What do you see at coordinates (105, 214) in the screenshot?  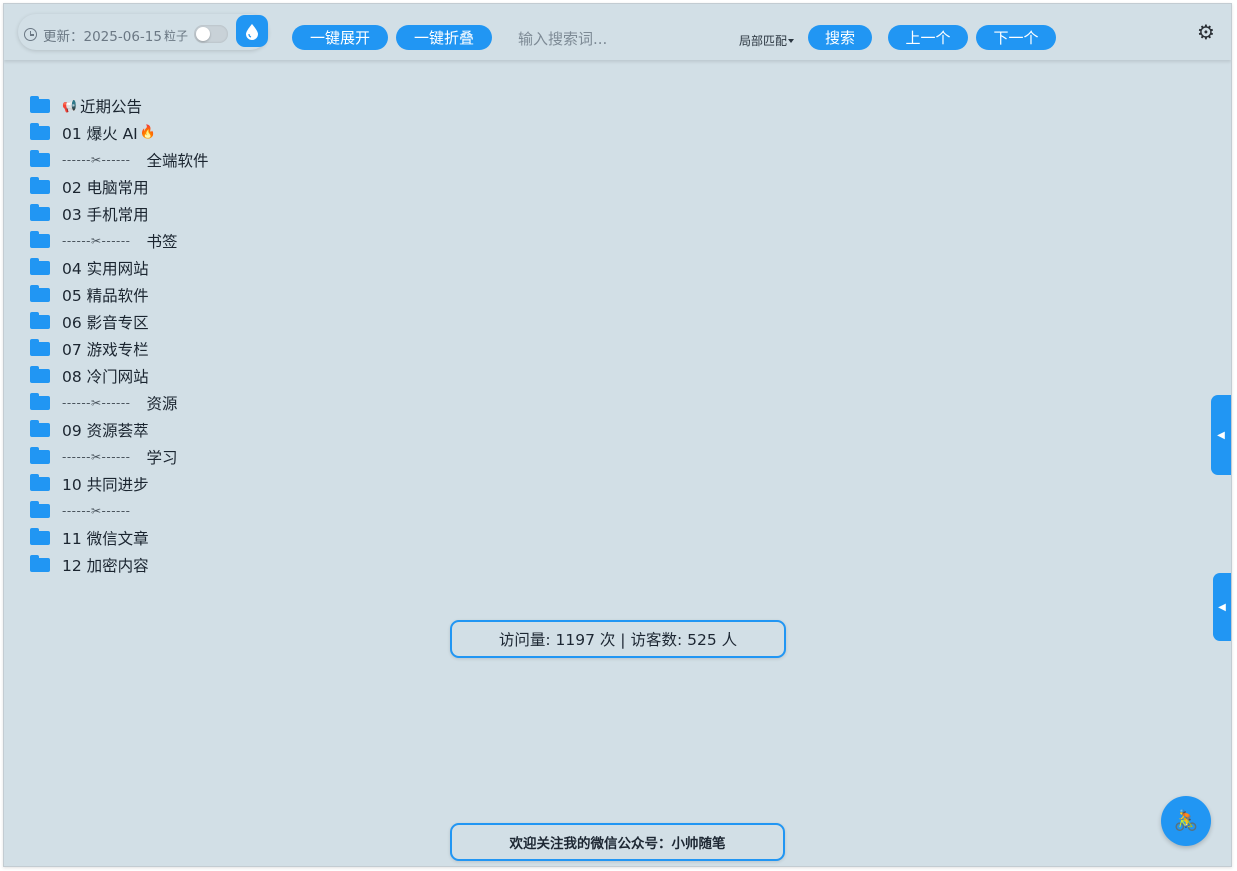 I see `tree-item-label: 03 手机常用` at bounding box center [105, 214].